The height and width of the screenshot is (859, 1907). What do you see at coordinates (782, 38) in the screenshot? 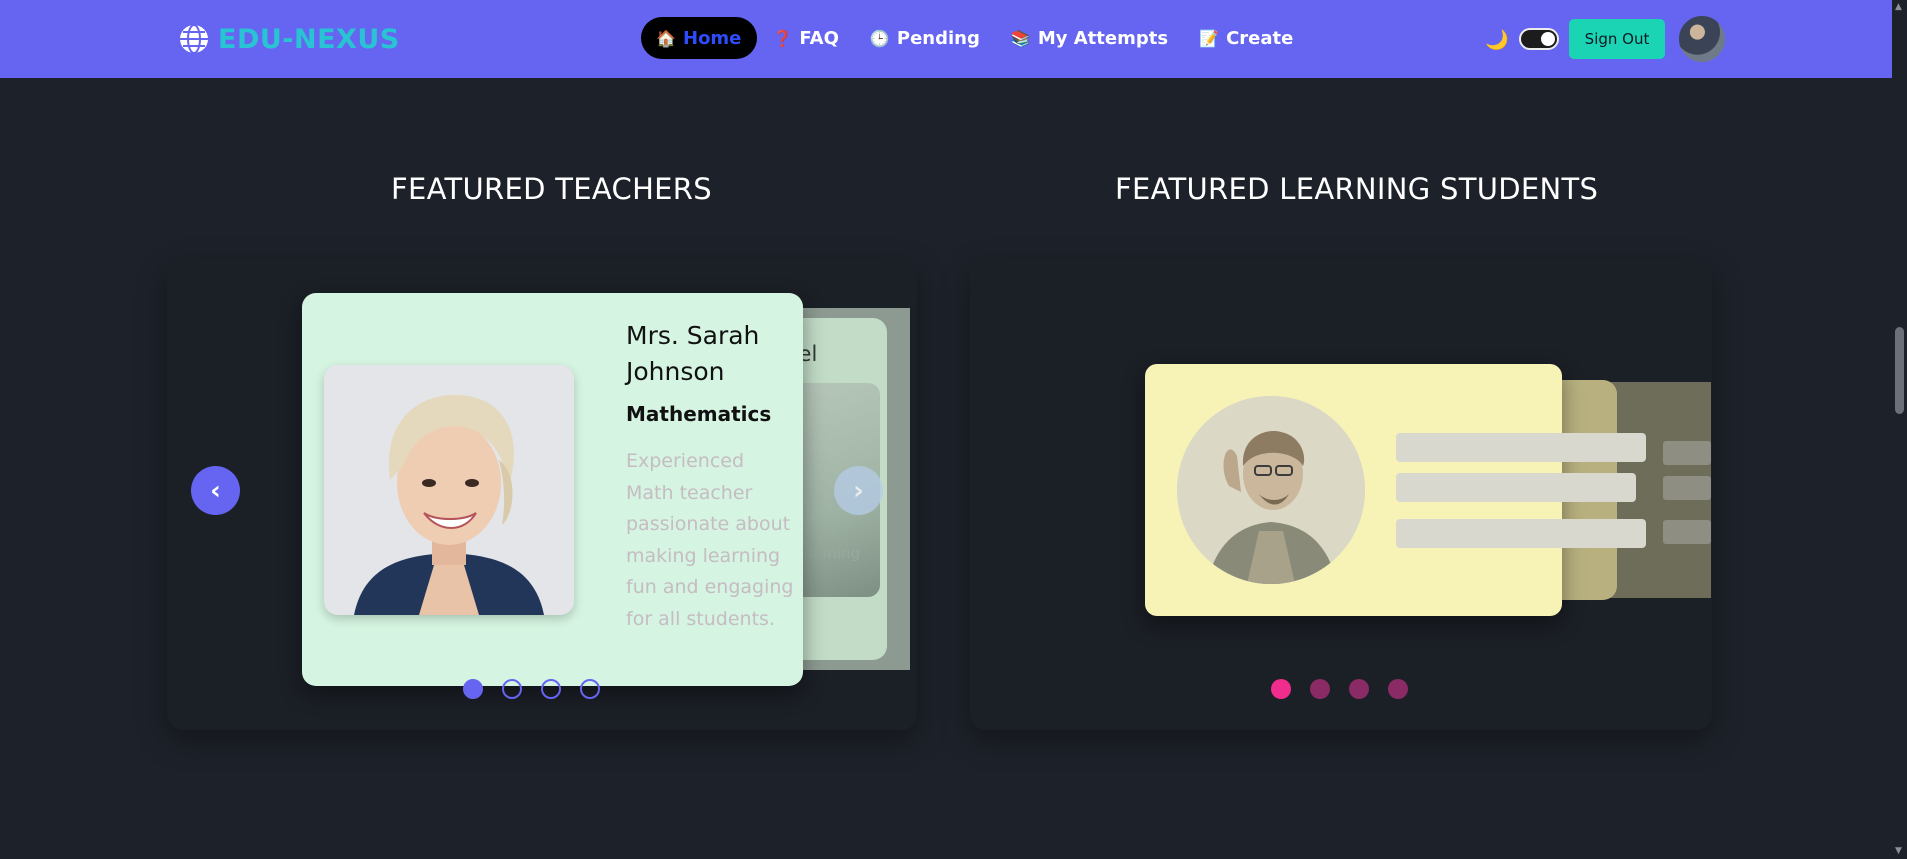
I see `question-icon: ❓` at bounding box center [782, 38].